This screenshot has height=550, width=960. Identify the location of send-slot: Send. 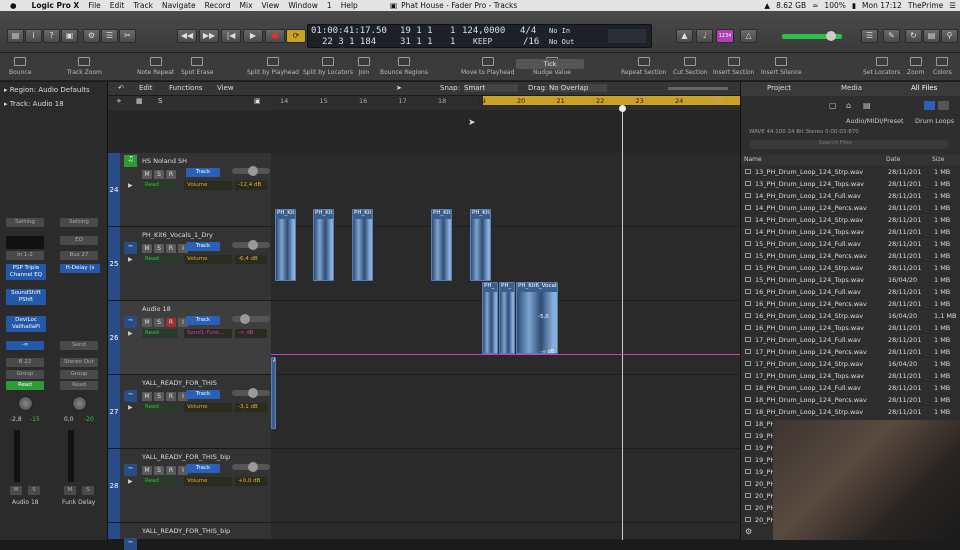
(79, 345).